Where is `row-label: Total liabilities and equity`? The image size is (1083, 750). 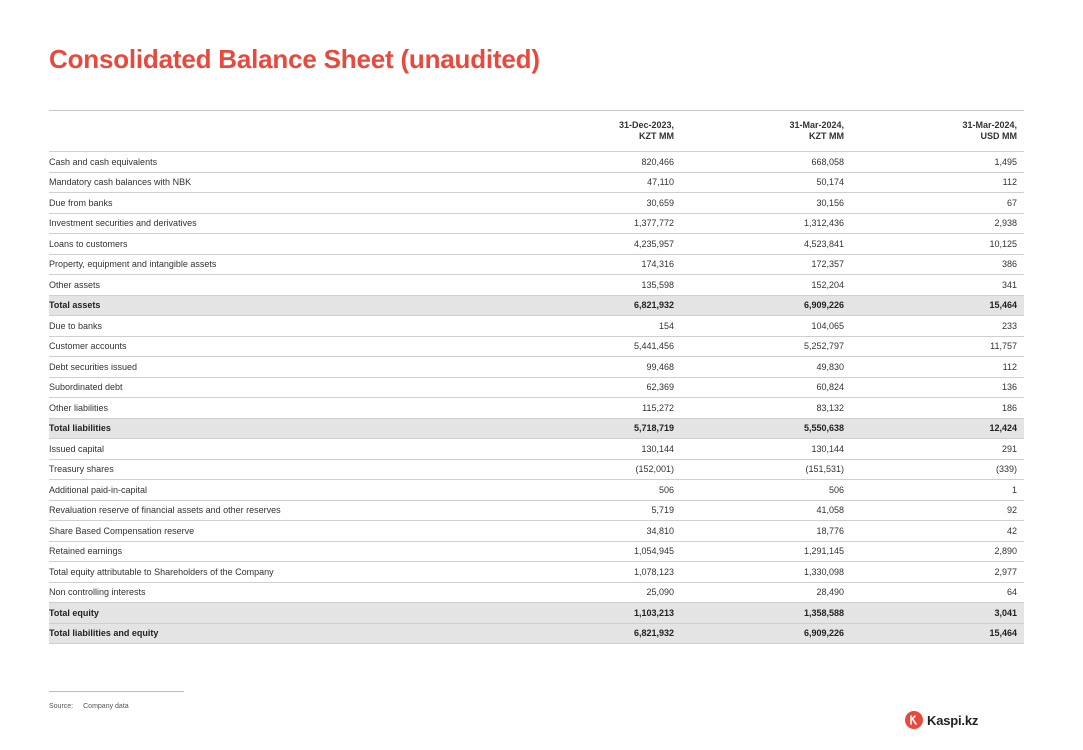
row-label: Total liabilities and equity is located at coordinates (104, 633).